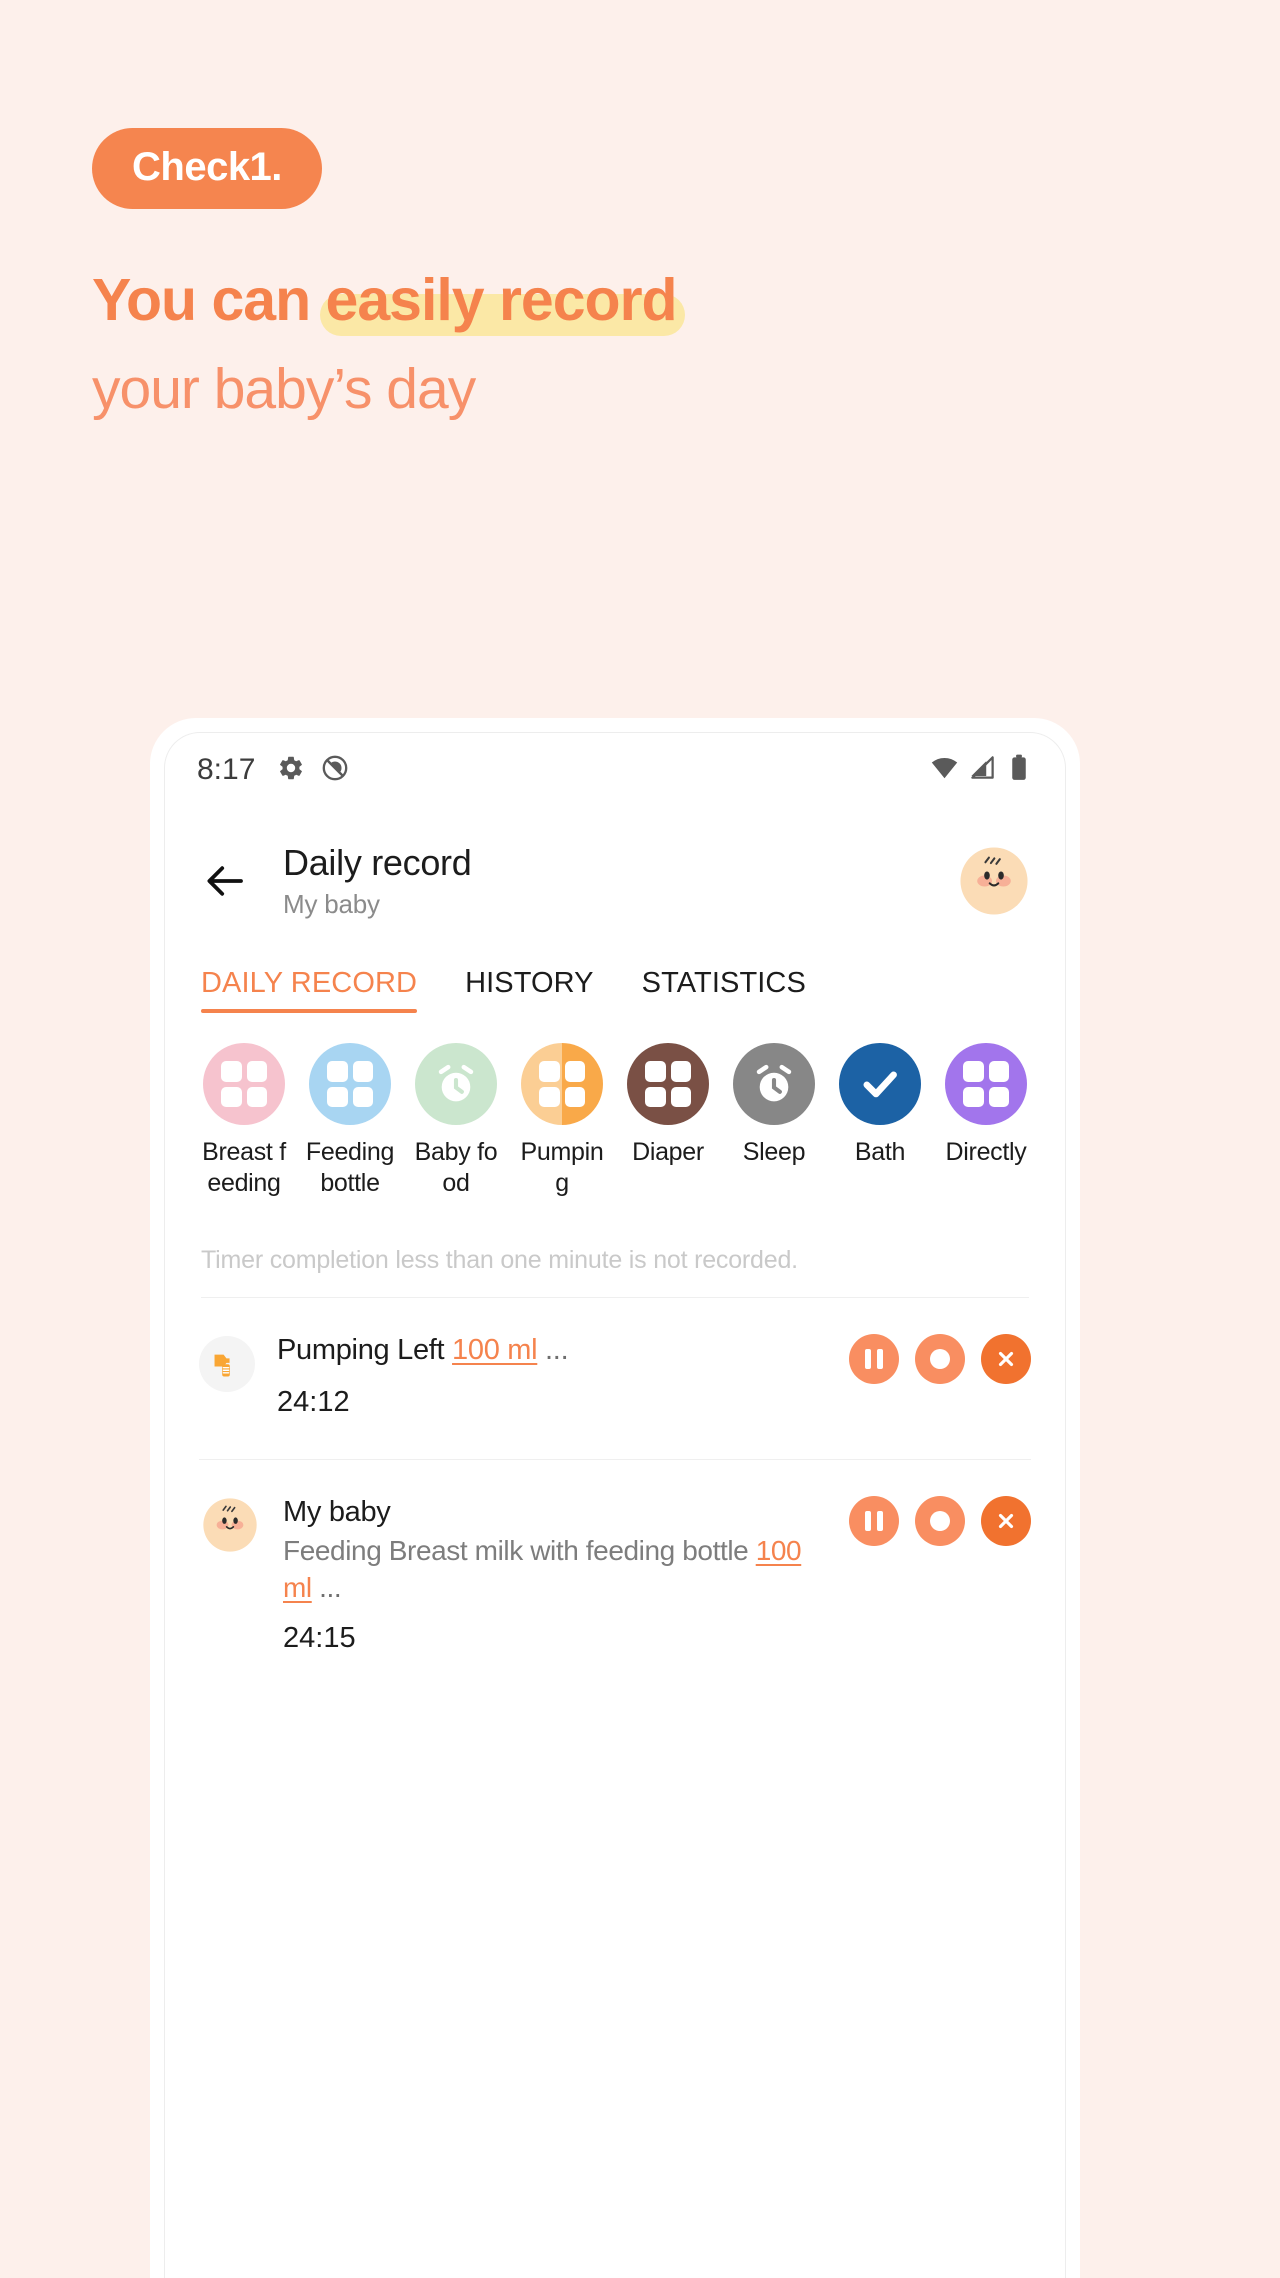 Image resolution: width=1280 pixels, height=2278 pixels. Describe the element at coordinates (350, 1084) in the screenshot. I see `feeding-bottle-icon` at that location.